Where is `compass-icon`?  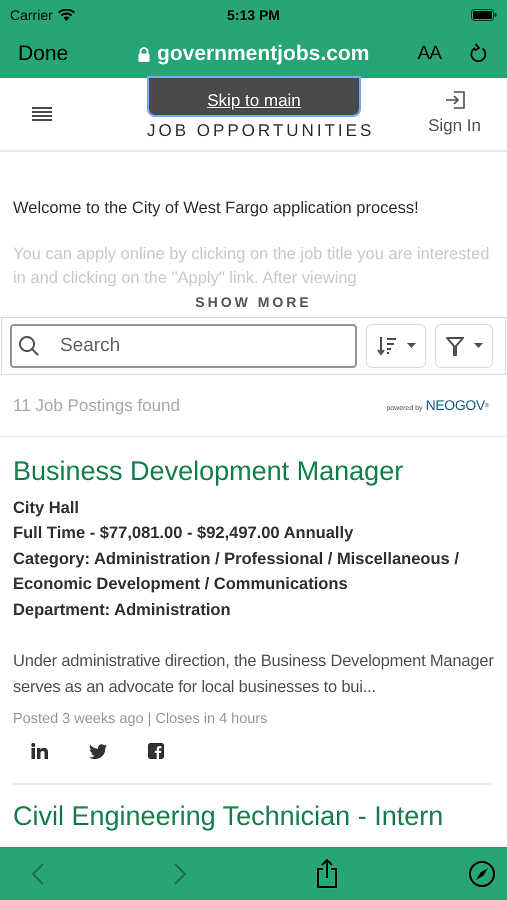 compass-icon is located at coordinates (482, 874).